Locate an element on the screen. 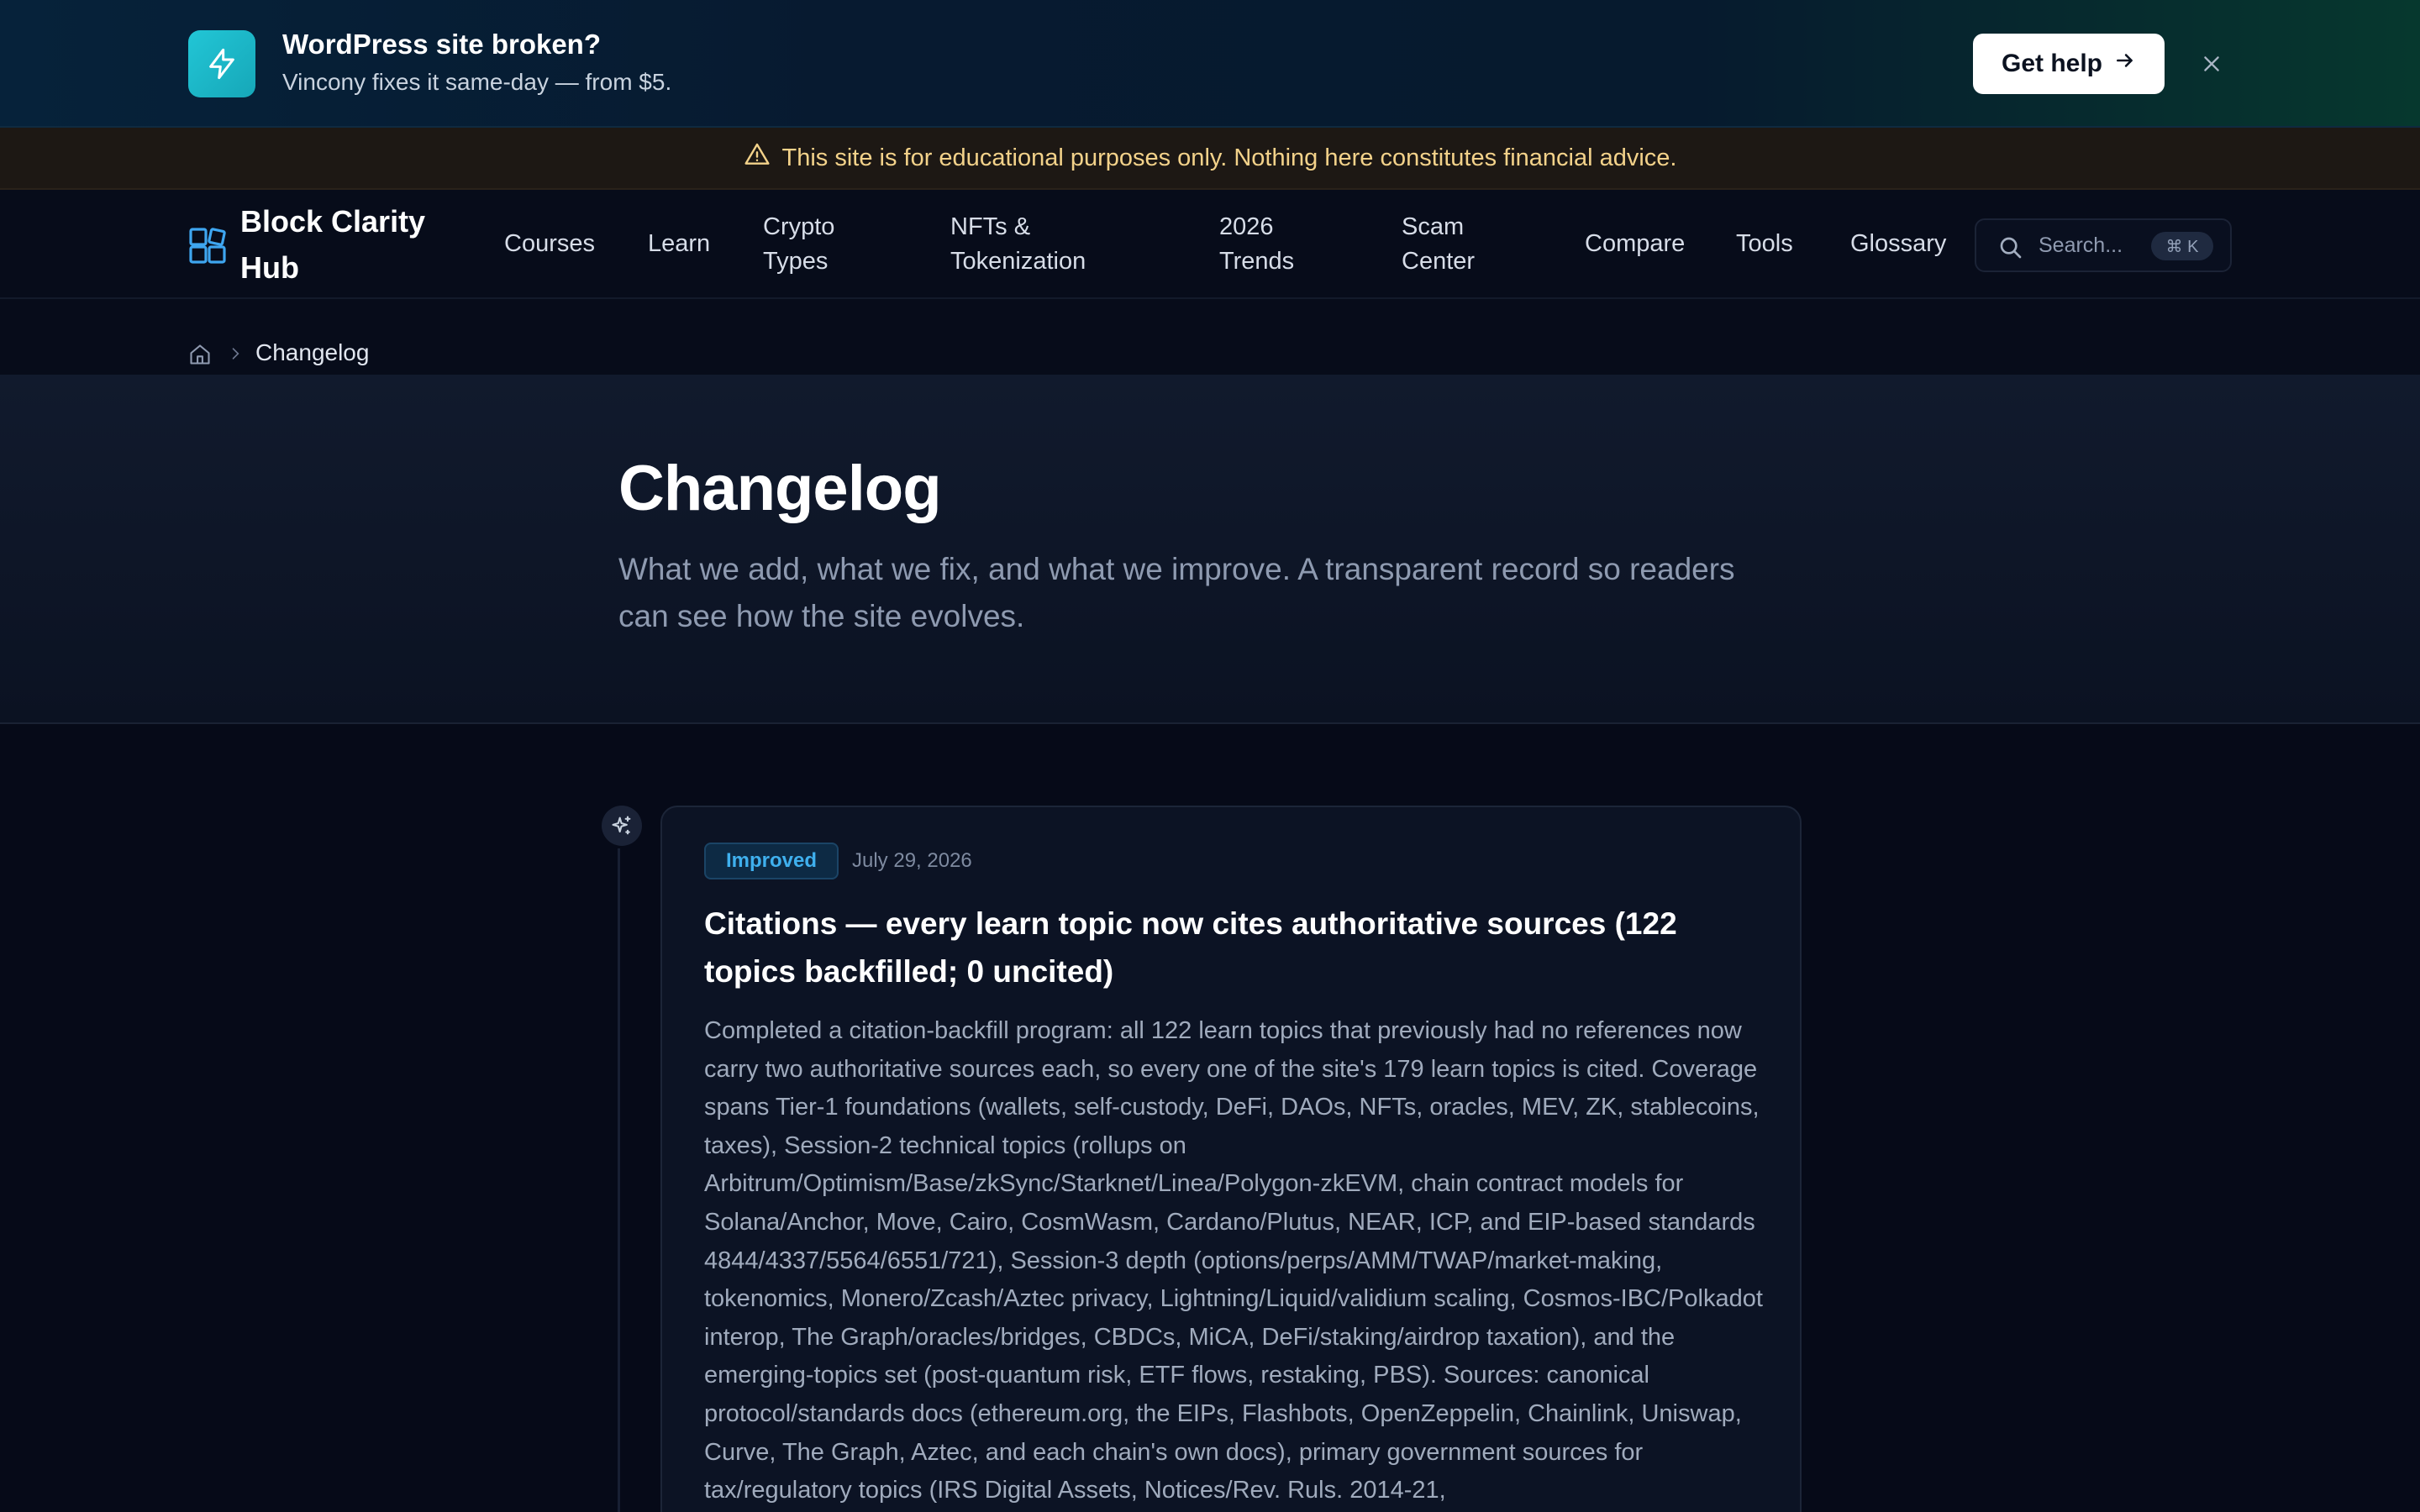 This screenshot has height=1512, width=2420. nav-item-label: Types is located at coordinates (796, 261).